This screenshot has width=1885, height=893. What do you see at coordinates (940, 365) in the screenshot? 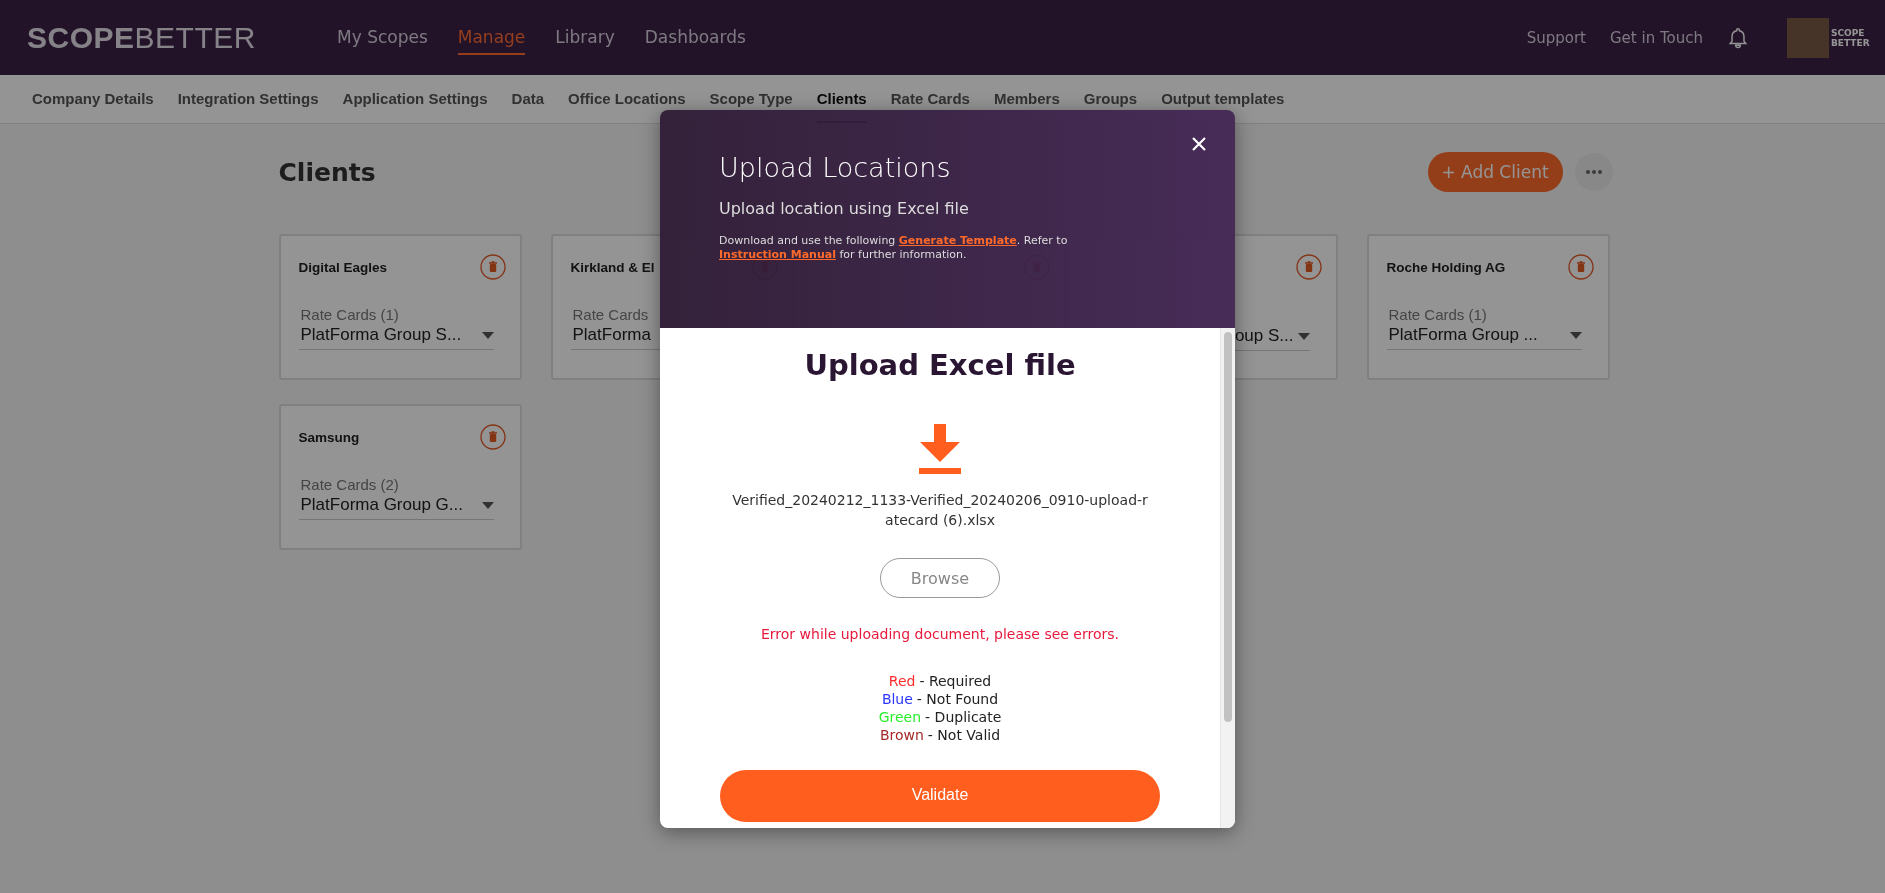
I see `upload-heading: Upload Excel file` at bounding box center [940, 365].